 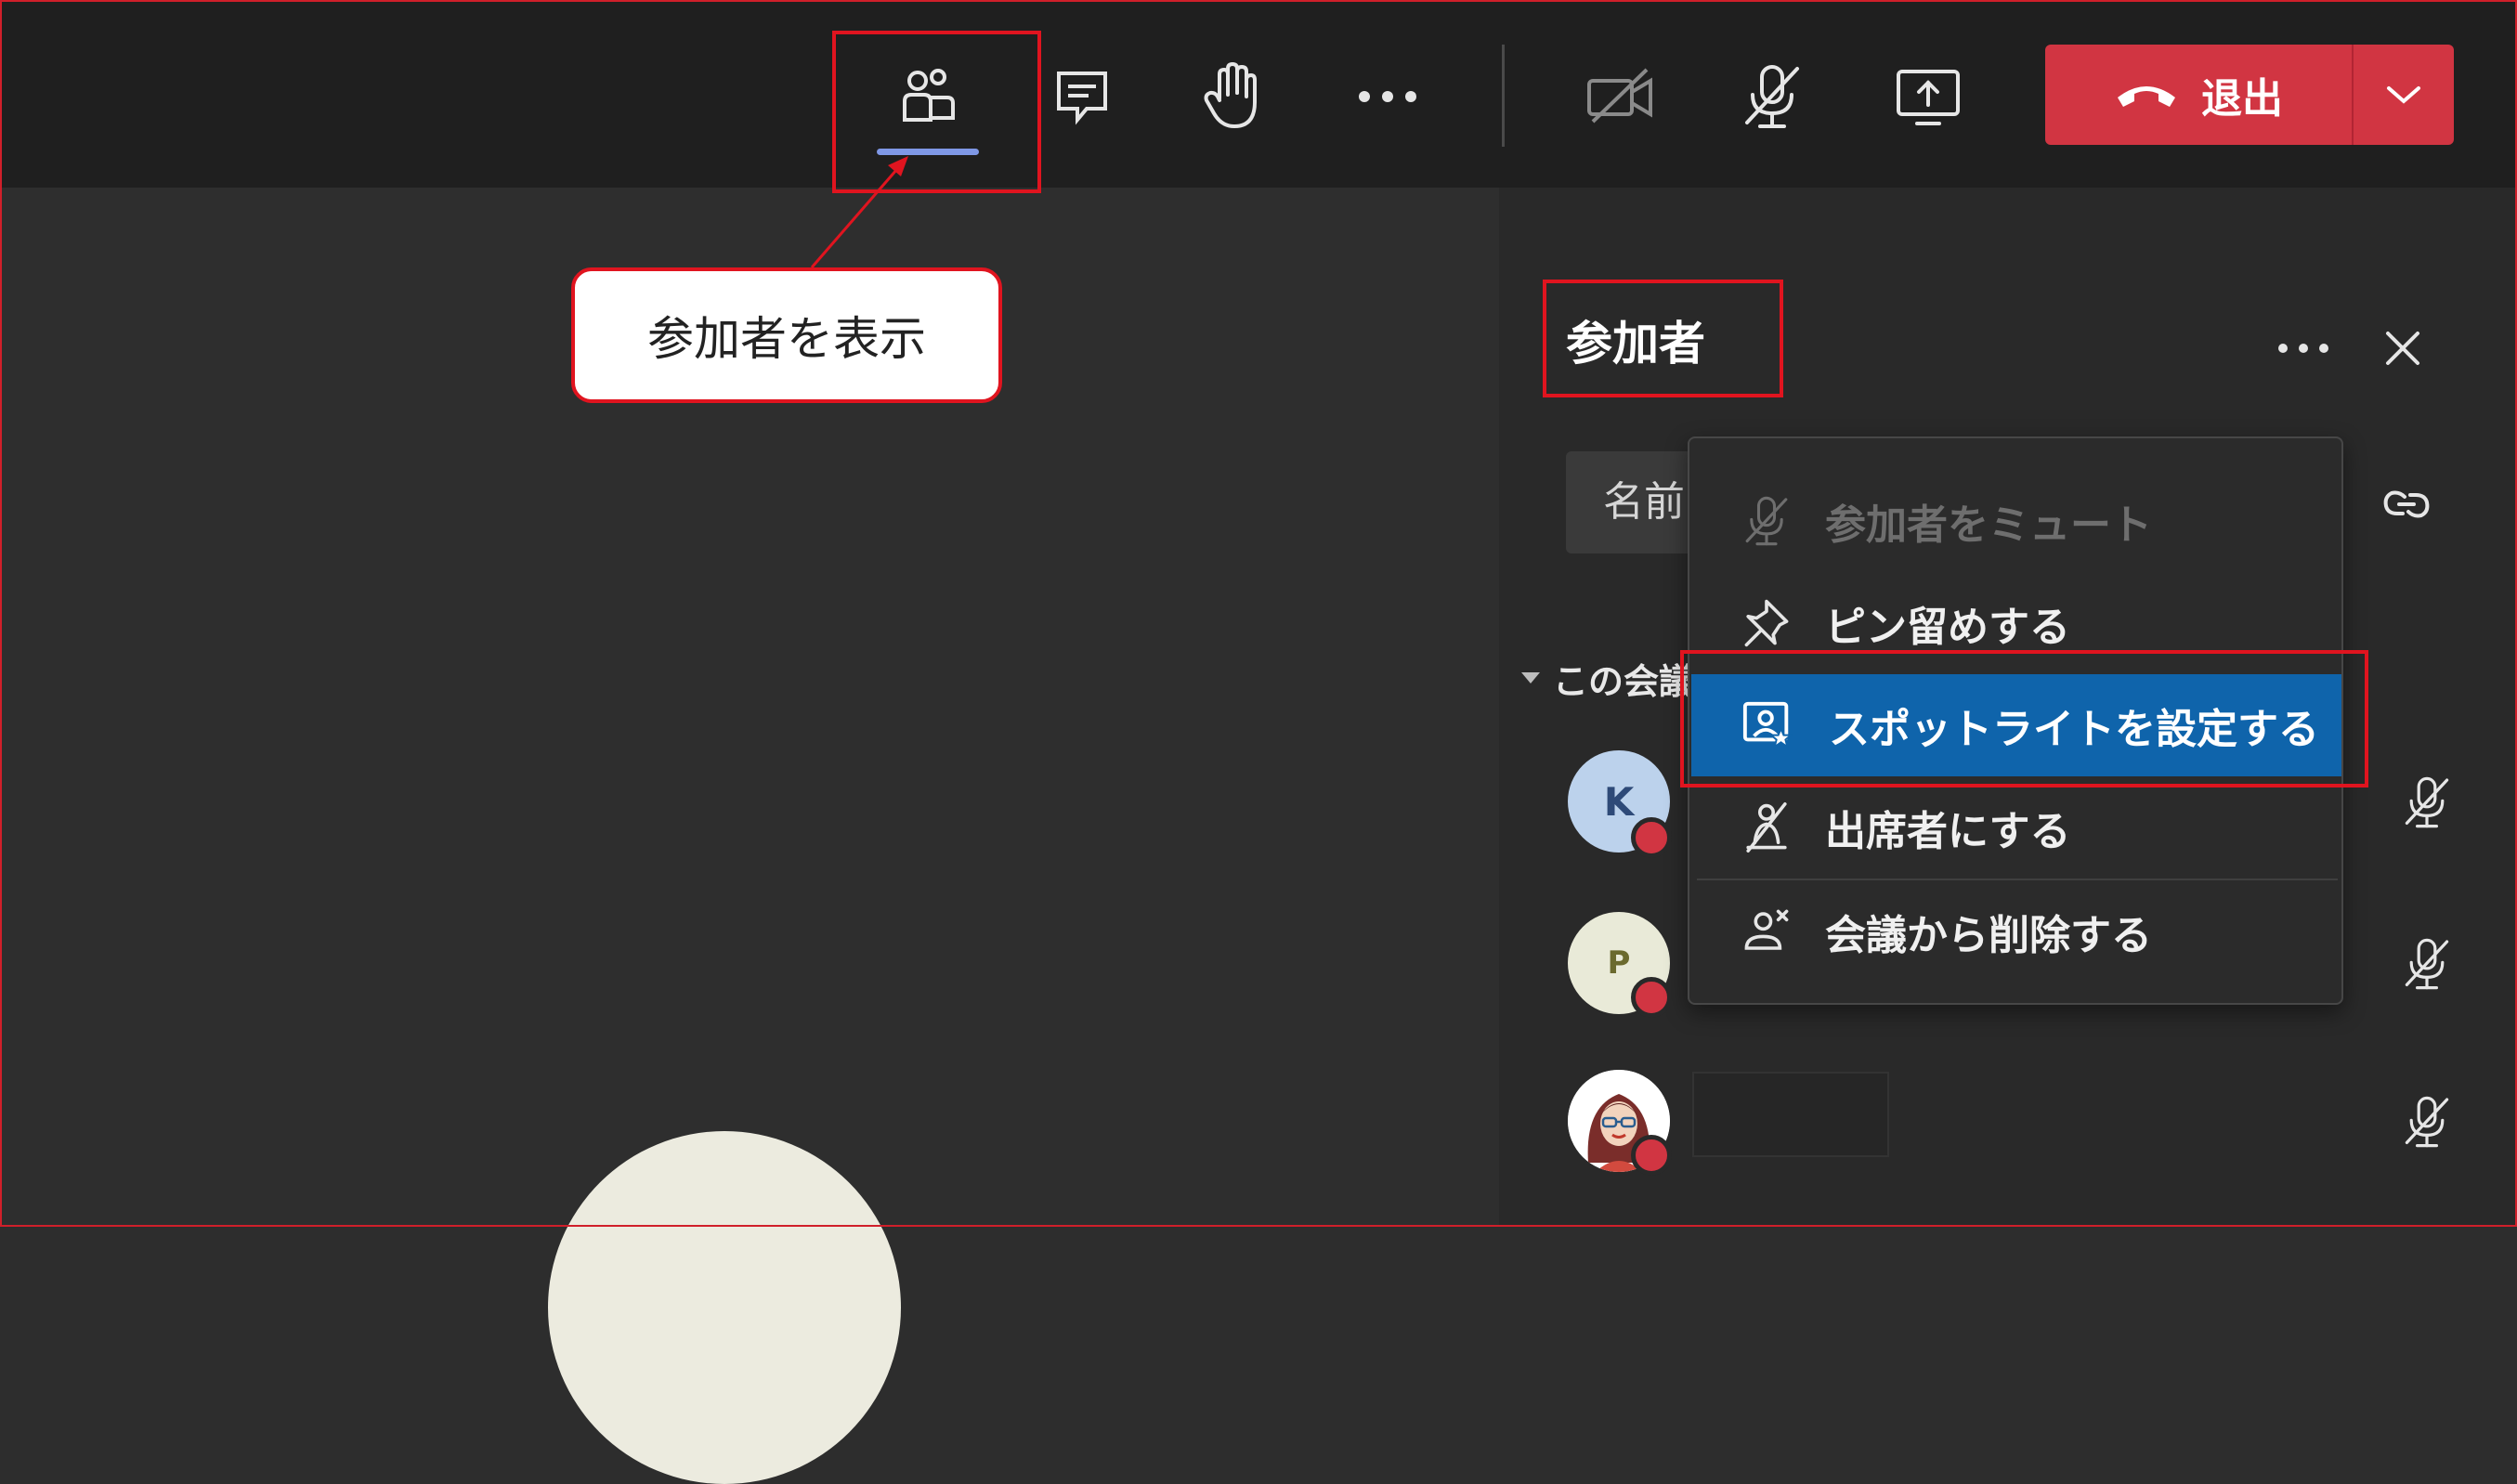 What do you see at coordinates (1988, 525) in the screenshot?
I see `menu-item-label: 参加者をミュート` at bounding box center [1988, 525].